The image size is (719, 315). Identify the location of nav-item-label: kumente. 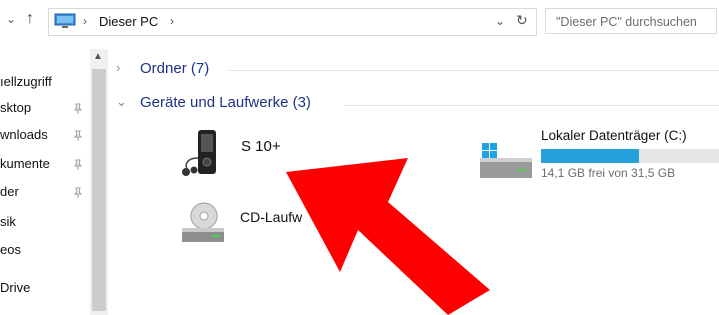
(25, 163).